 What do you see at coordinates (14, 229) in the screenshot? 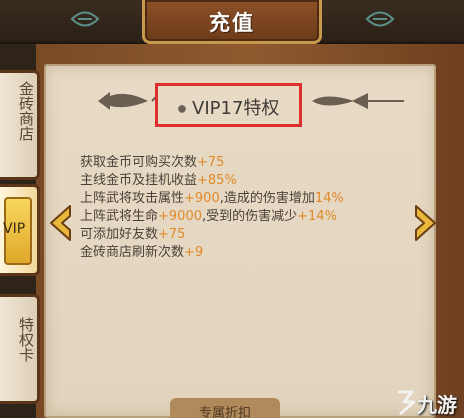
I see `tab-label: VIP` at bounding box center [14, 229].